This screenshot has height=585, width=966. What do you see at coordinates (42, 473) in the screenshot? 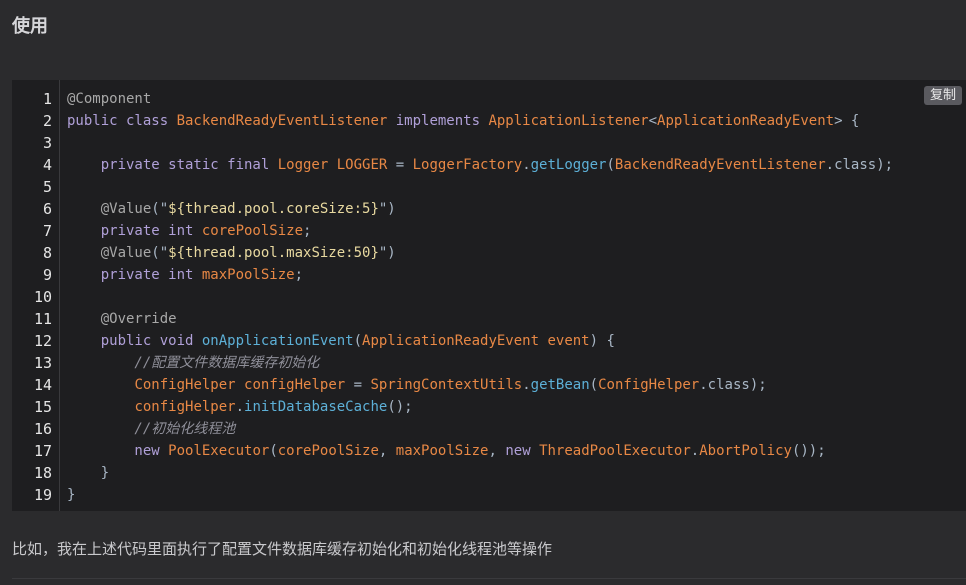
I see `line-number: 18` at bounding box center [42, 473].